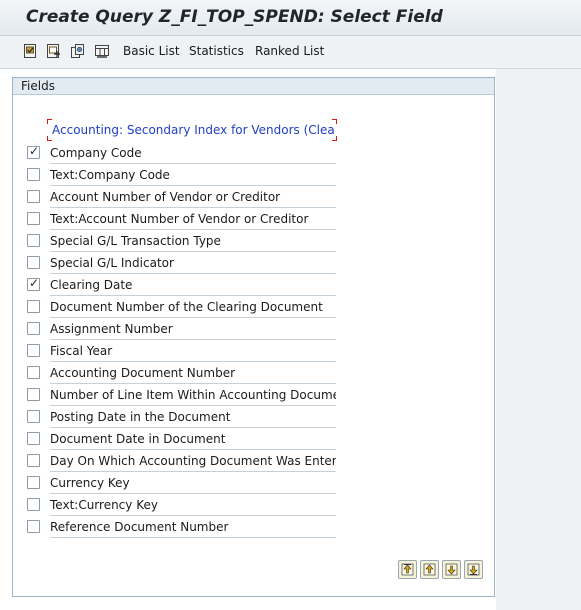 The height and width of the screenshot is (610, 581). Describe the element at coordinates (473, 569) in the screenshot. I see `page-last-icon` at that location.